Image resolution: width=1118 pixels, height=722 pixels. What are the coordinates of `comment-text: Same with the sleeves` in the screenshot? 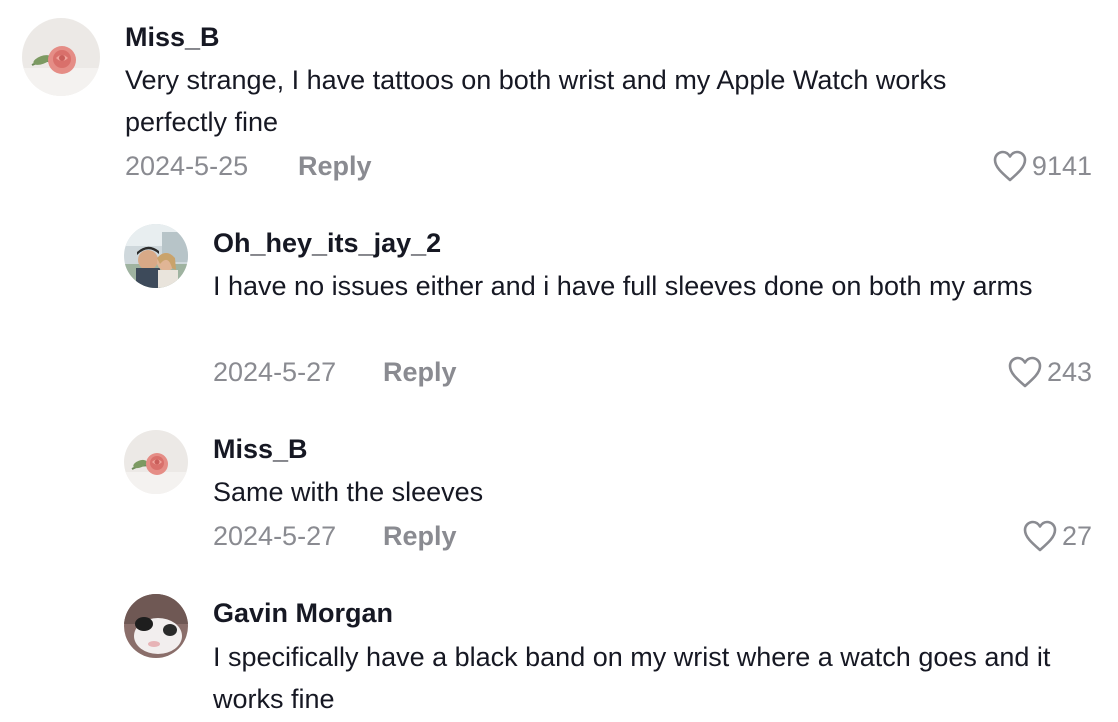 It's located at (348, 492).